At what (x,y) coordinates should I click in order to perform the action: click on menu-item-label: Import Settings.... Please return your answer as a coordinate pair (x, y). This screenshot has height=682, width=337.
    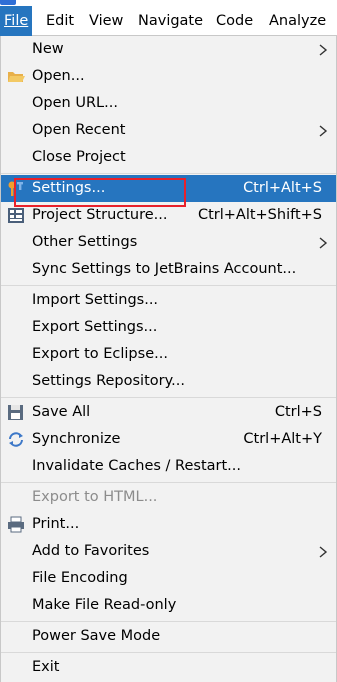
    Looking at the image, I should click on (95, 300).